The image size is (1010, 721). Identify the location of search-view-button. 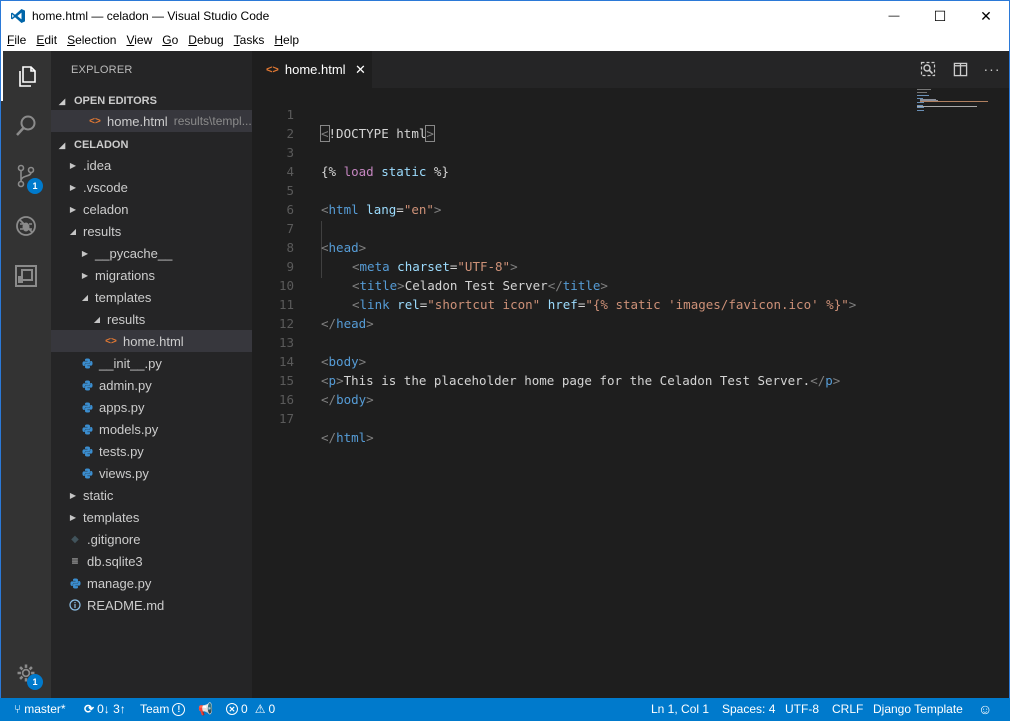
(26, 126).